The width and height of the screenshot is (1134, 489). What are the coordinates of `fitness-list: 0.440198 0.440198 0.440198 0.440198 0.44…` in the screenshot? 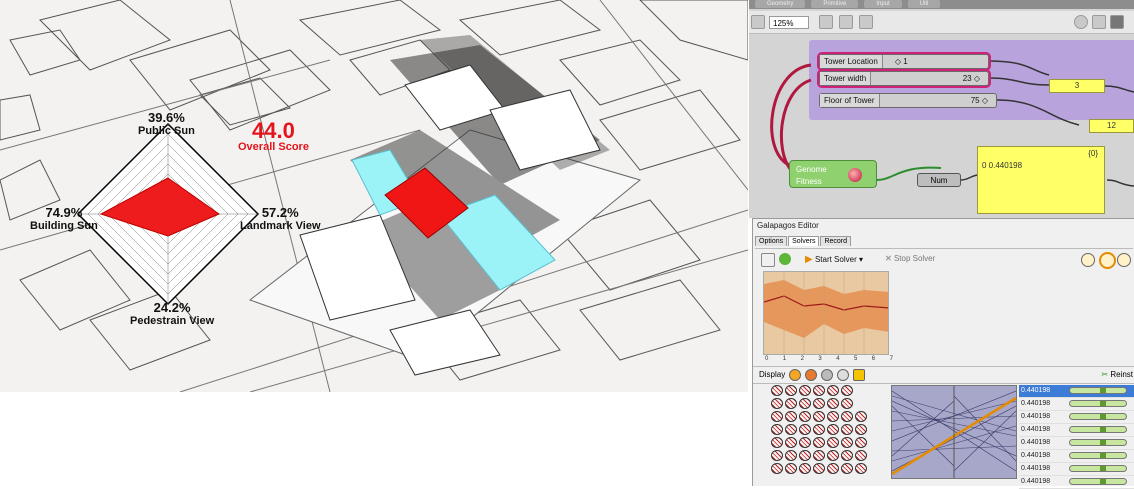 It's located at (1076, 437).